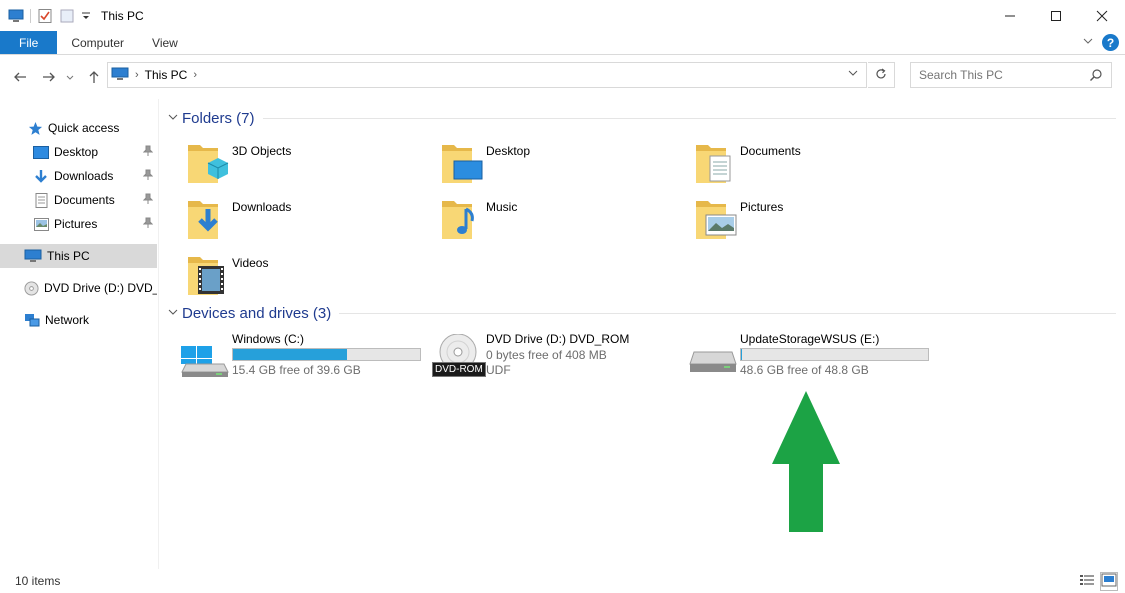 The height and width of the screenshot is (593, 1125). Describe the element at coordinates (565, 220) in the screenshot. I see `folder-tile-music: Music` at that location.